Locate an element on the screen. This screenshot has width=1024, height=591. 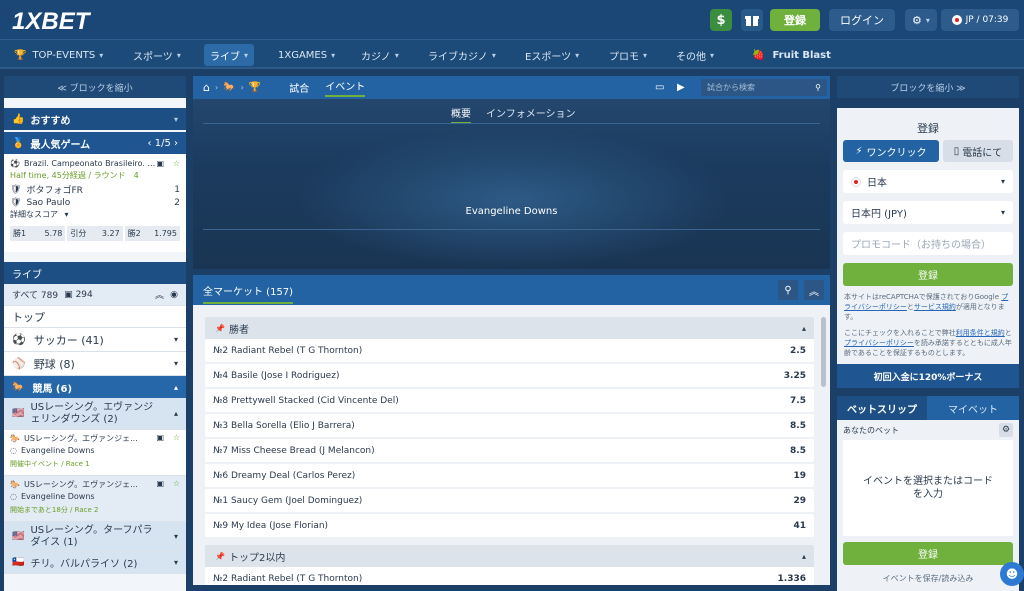
nav-live: ライブ ▾ is located at coordinates (229, 55).